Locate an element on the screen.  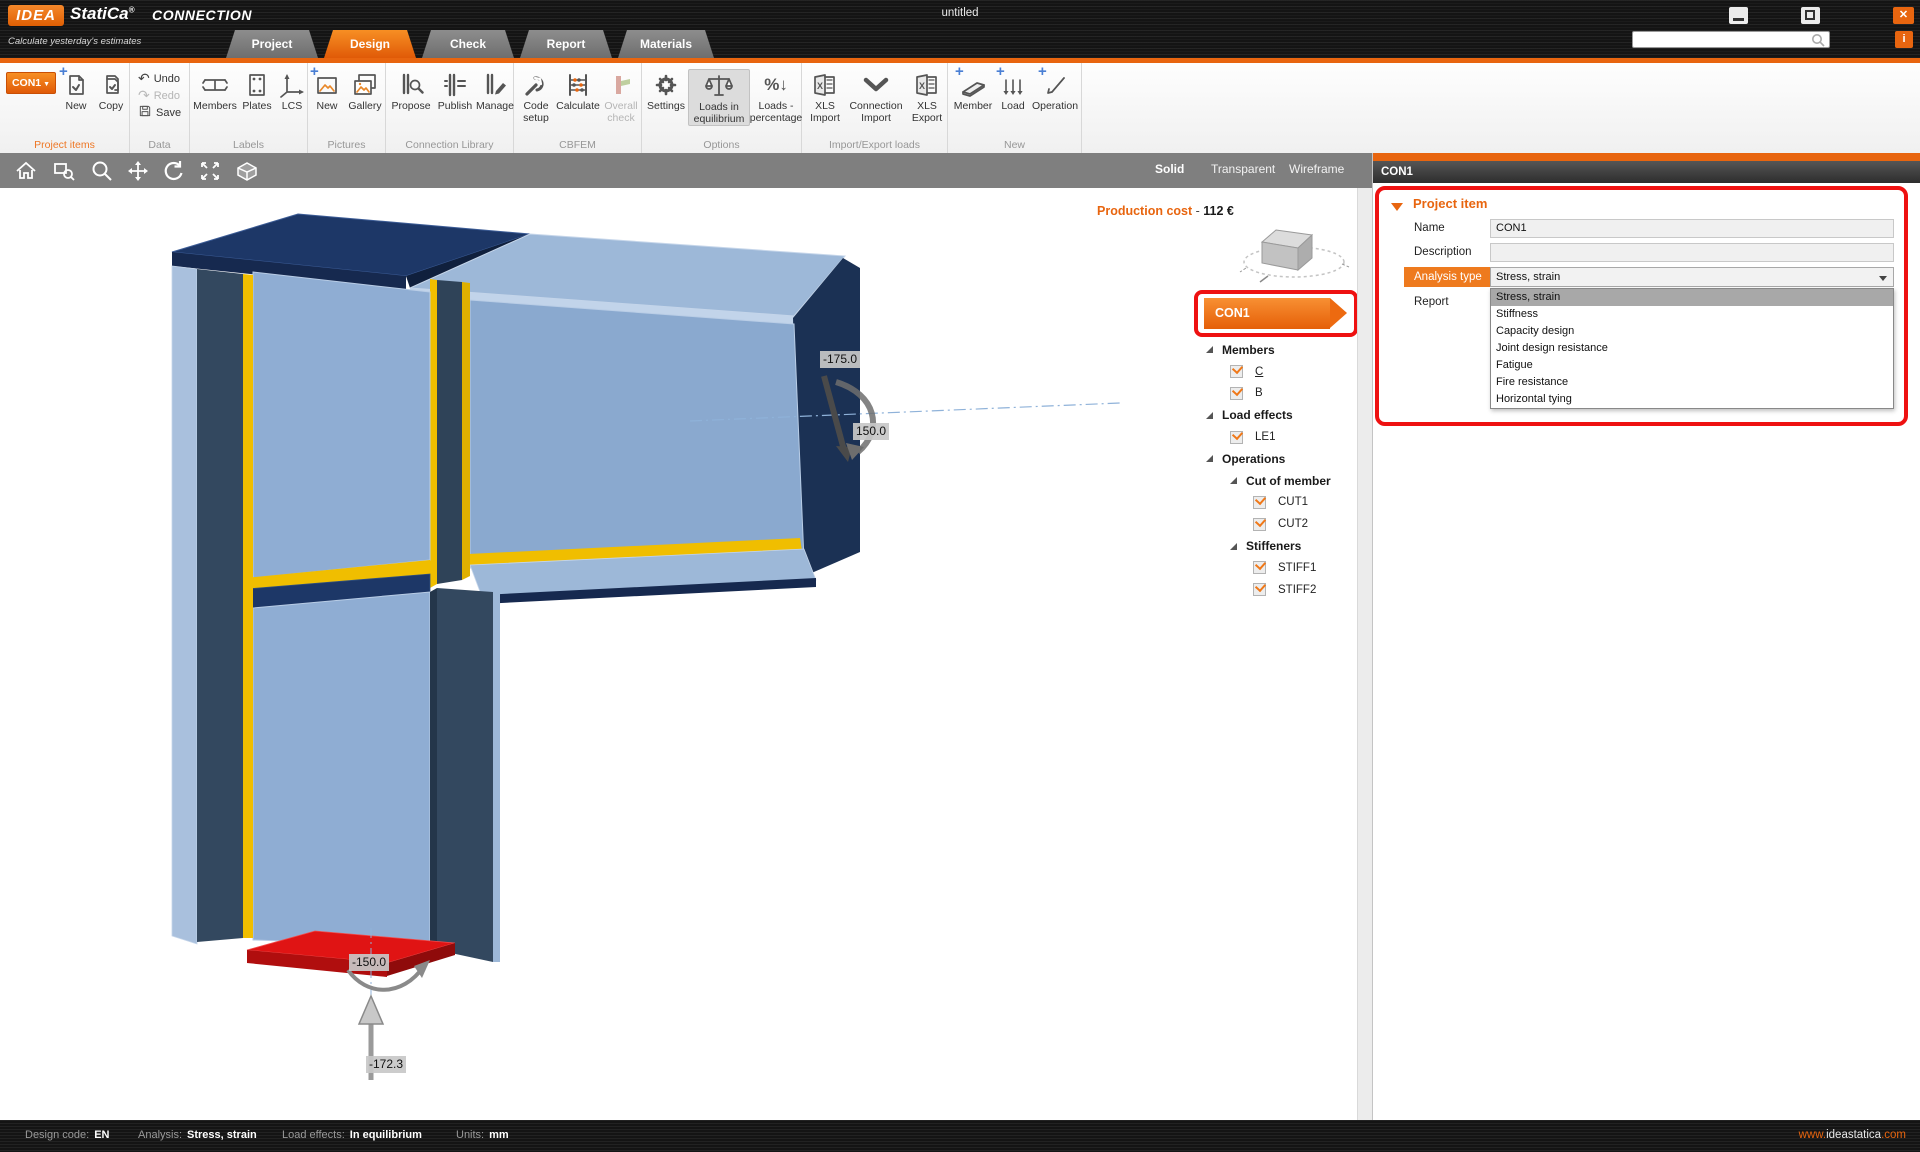
excel-file-icon: X is located at coordinates (825, 85).